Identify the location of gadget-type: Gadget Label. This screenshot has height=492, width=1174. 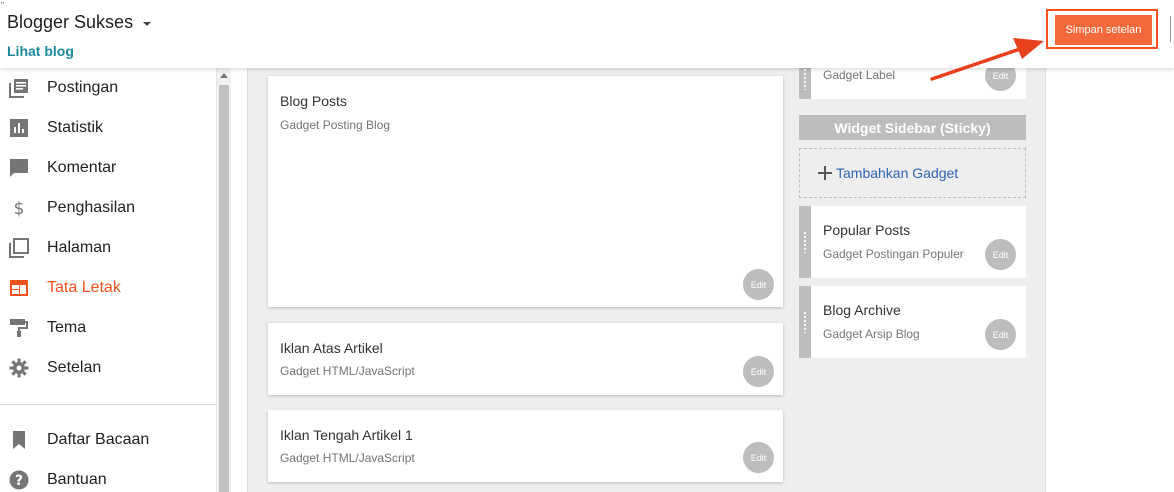
(859, 75).